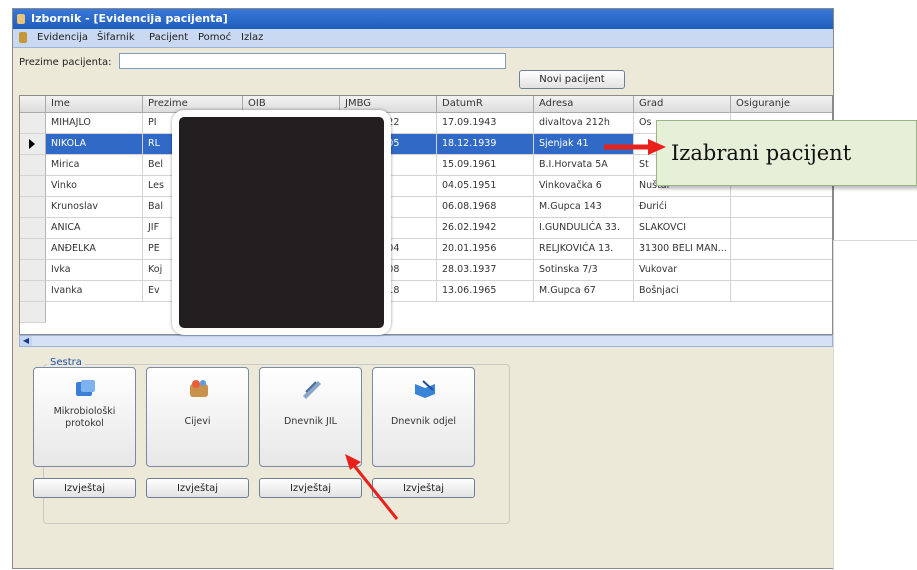 Image resolution: width=917 pixels, height=570 pixels. What do you see at coordinates (485, 186) in the screenshot?
I see `table-cell: 04.05.1951` at bounding box center [485, 186].